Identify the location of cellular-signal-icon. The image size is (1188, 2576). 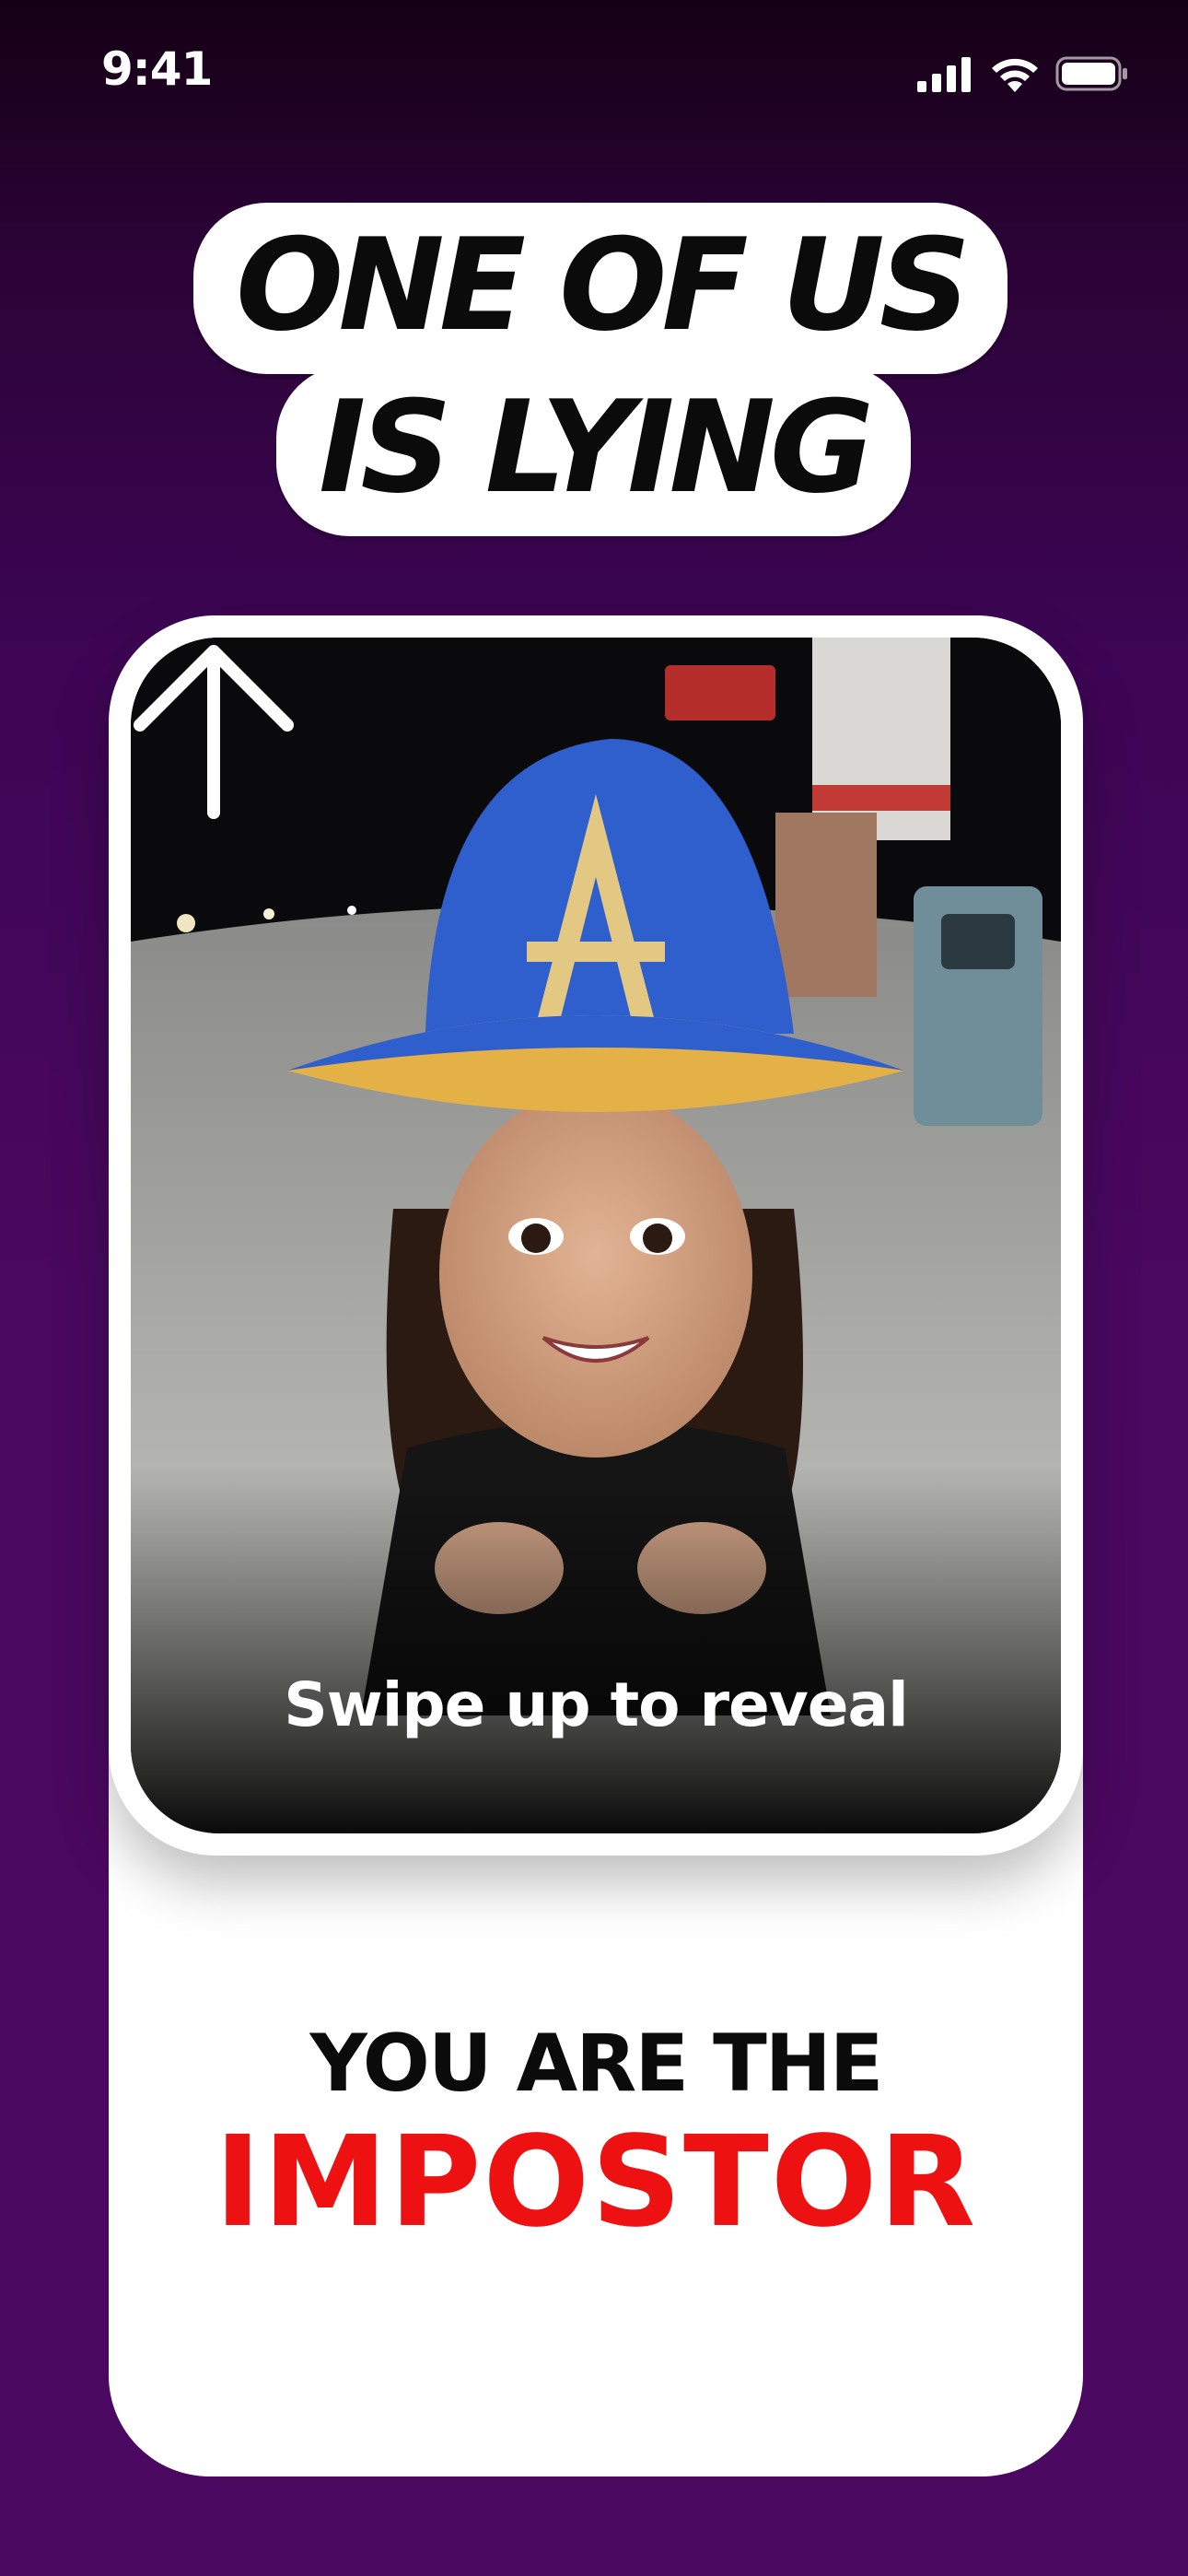
(944, 74).